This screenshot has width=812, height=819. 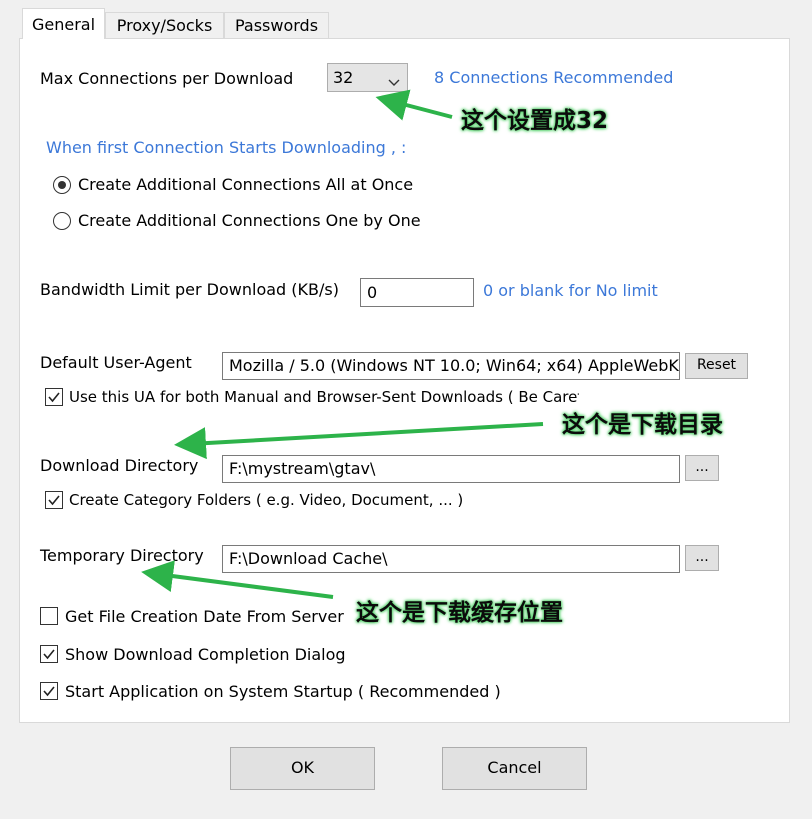 What do you see at coordinates (535, 121) in the screenshot?
I see `annotation-max-conn: 这个设置成32` at bounding box center [535, 121].